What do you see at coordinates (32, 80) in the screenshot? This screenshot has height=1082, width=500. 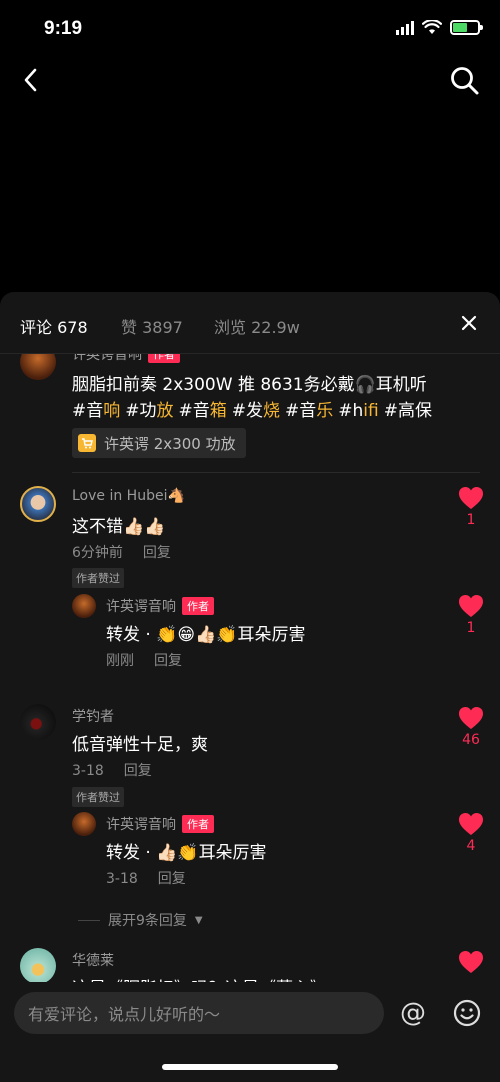 I see `back-icon` at bounding box center [32, 80].